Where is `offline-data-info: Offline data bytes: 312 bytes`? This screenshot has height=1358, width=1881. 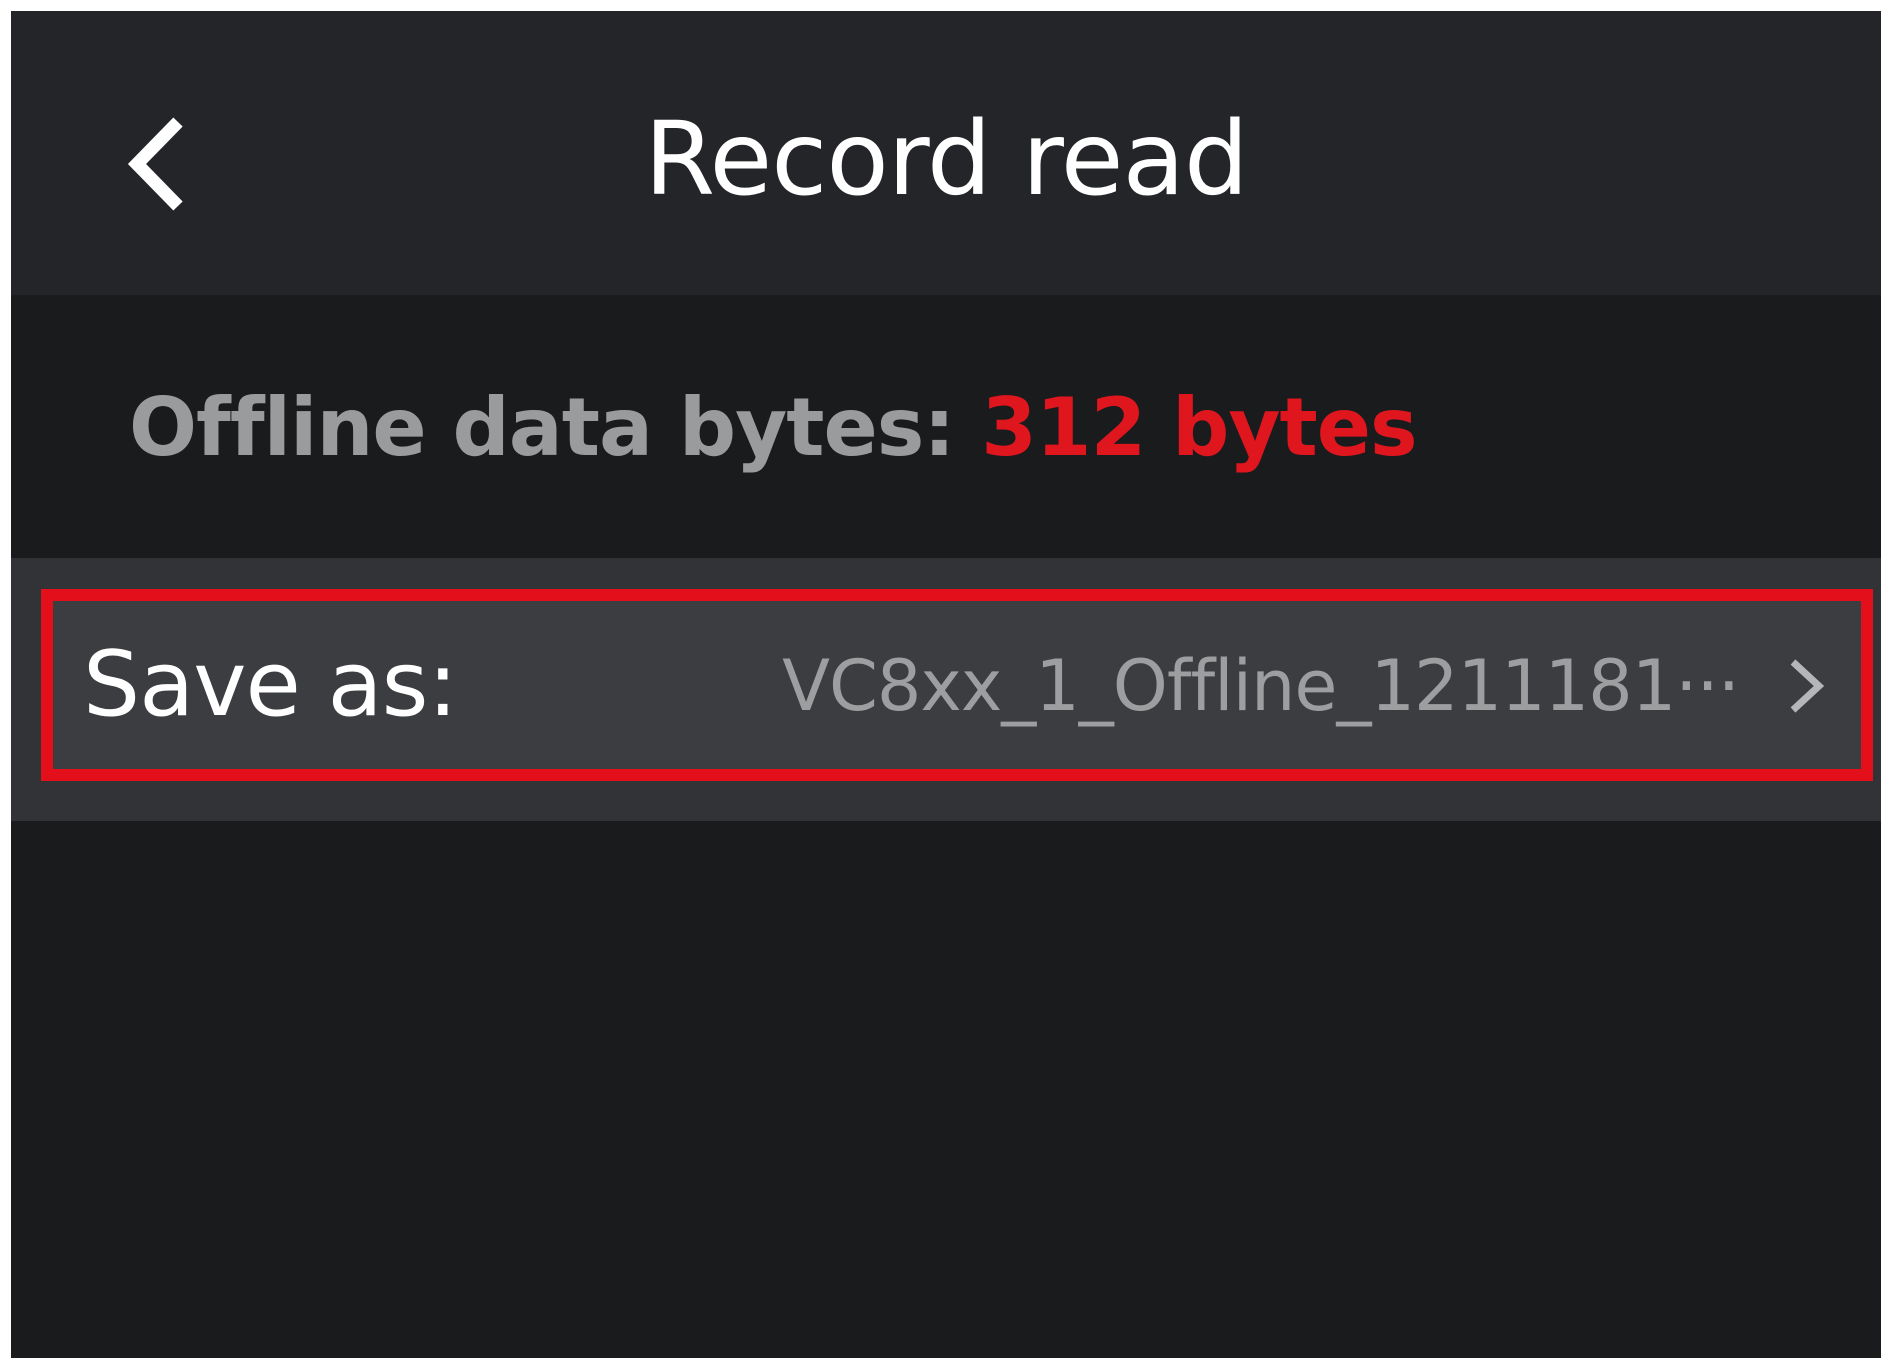
offline-data-info: Offline data bytes: 312 bytes is located at coordinates (773, 428).